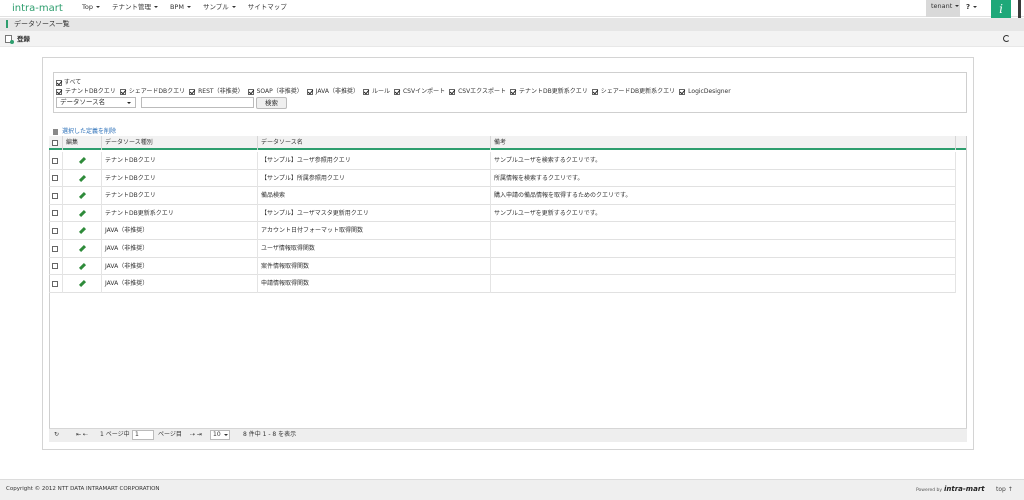  What do you see at coordinates (1001, 9) in the screenshot?
I see `info-icon: i` at bounding box center [1001, 9].